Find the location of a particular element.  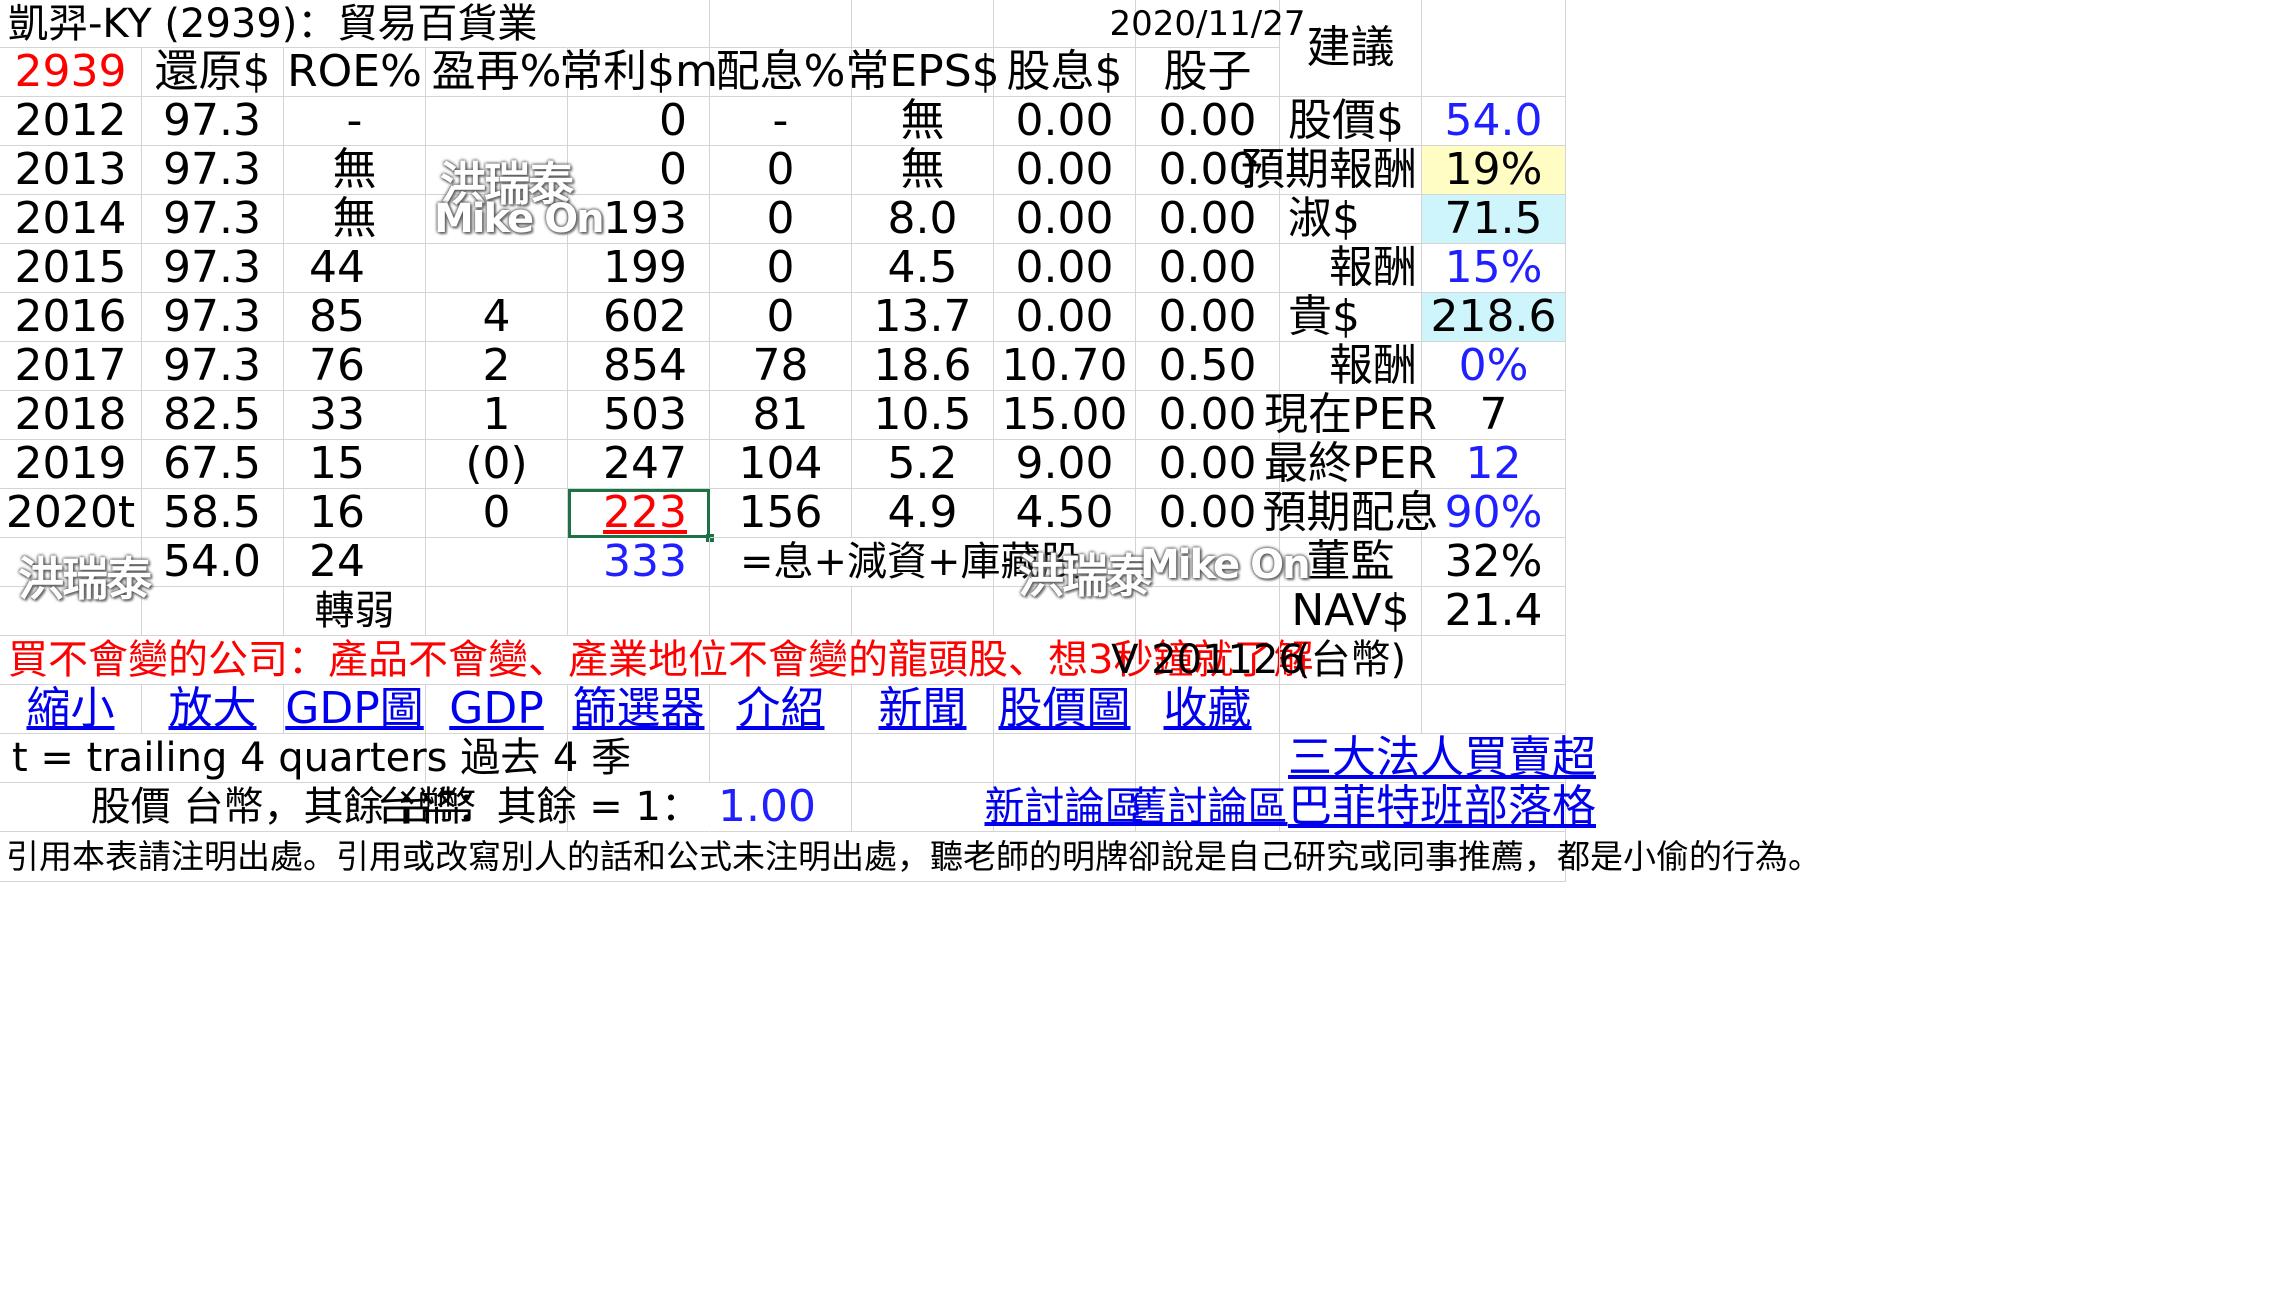

row-roe: 16 is located at coordinates (355, 513).